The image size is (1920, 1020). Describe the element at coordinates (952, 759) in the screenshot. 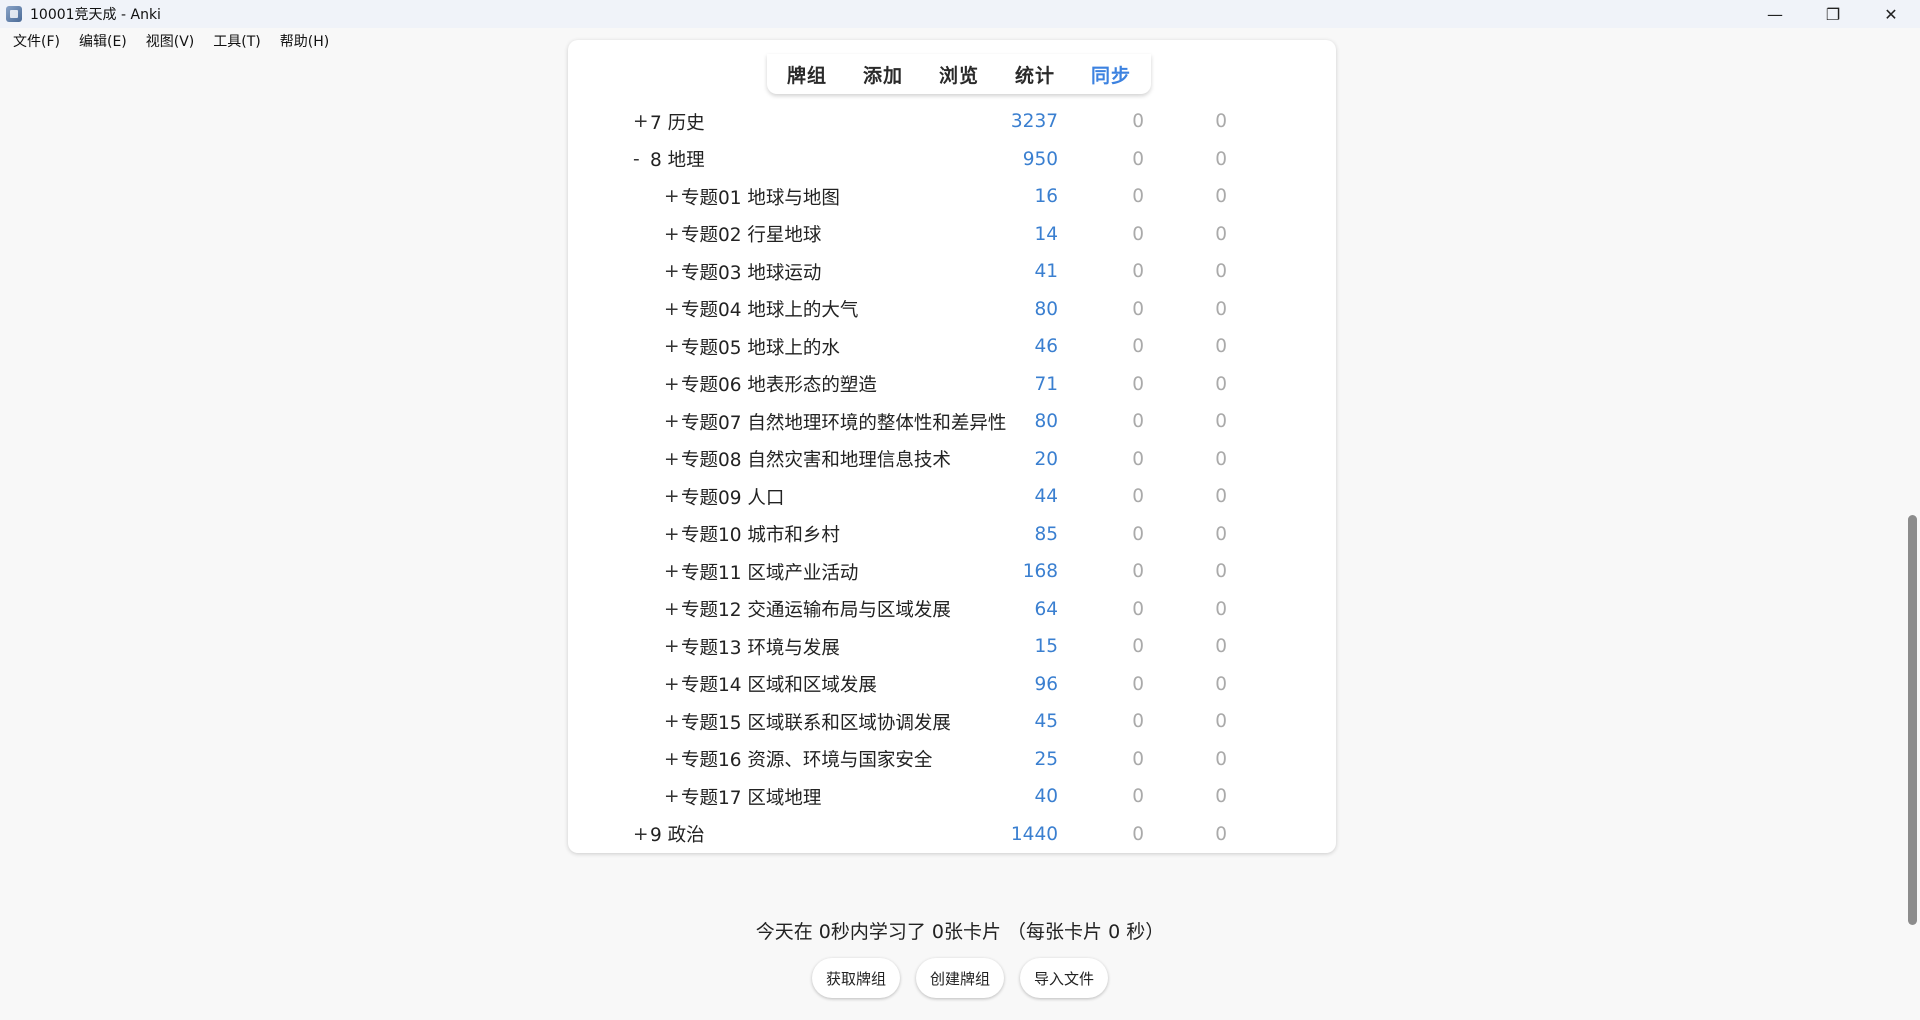

I see `deck-row: + 专题16 资源、环境与国家安全 25 0 0` at that location.